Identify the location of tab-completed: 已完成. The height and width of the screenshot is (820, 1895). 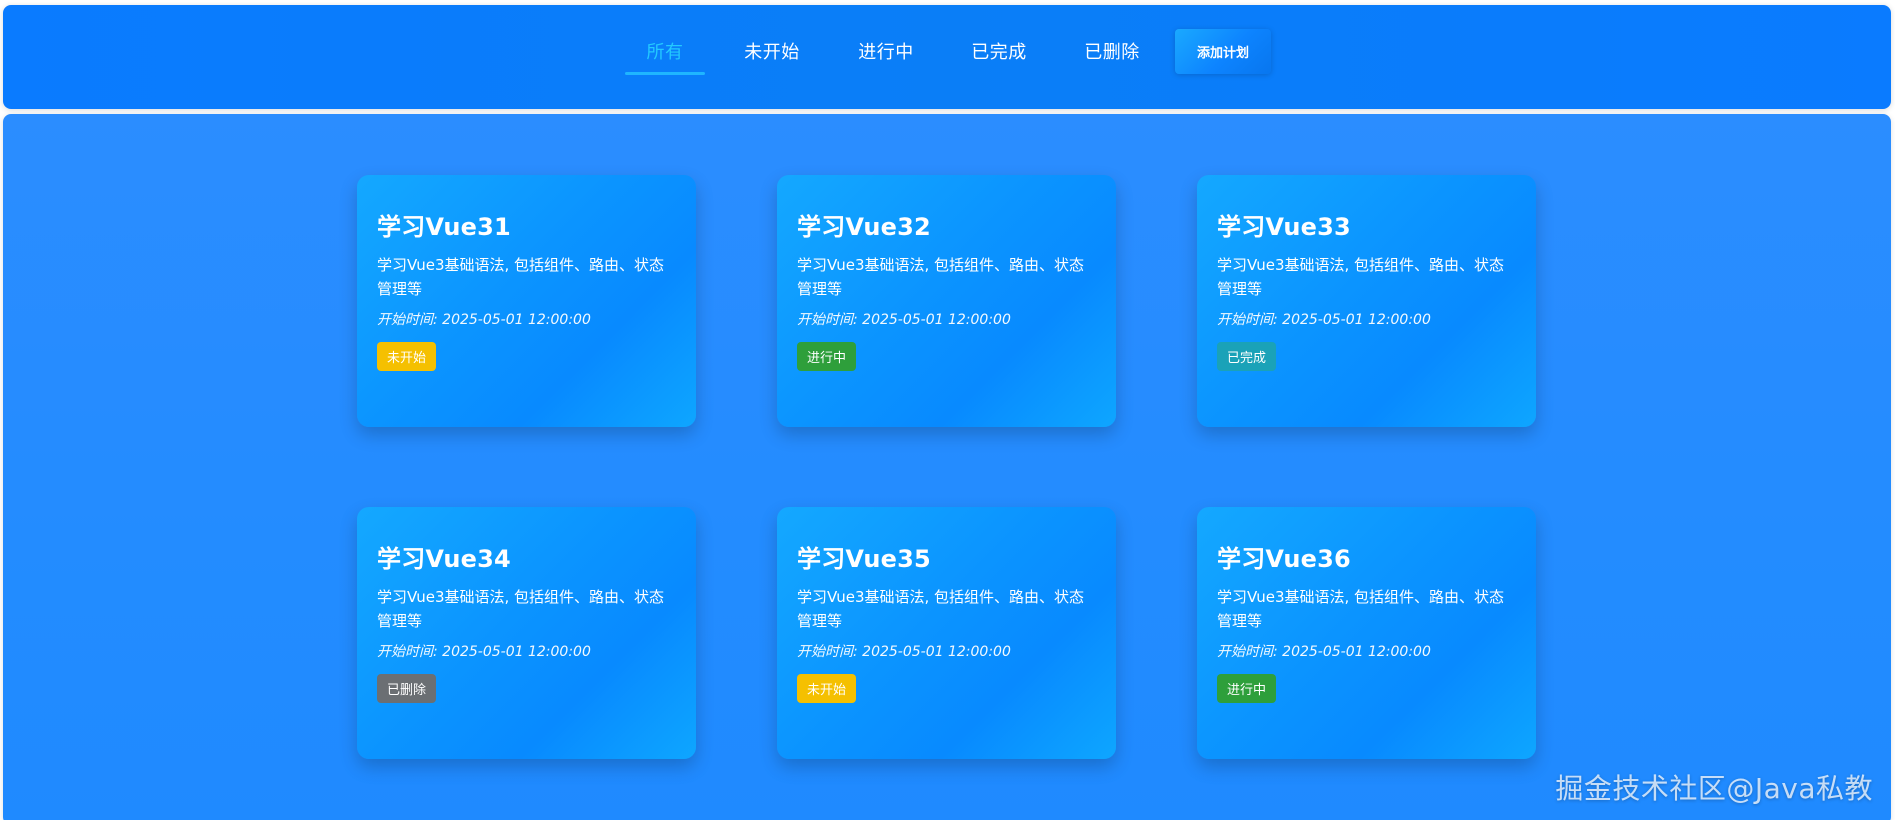
(999, 53).